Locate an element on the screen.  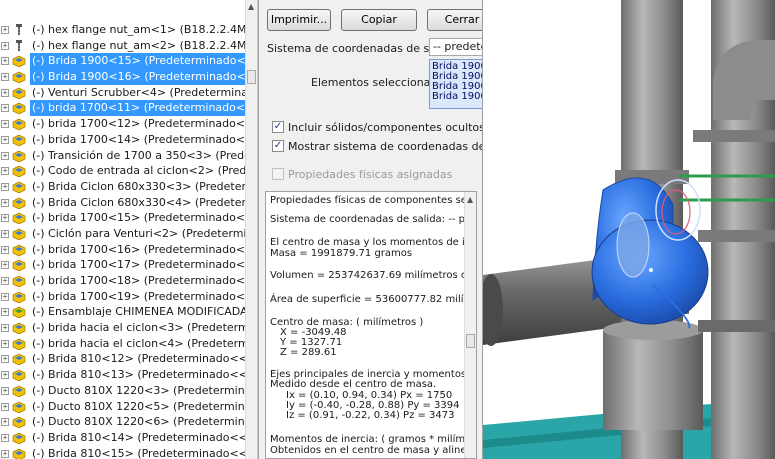
tree-item: + (-) brida 1700<18> (Predeterminado<<F is located at coordinates (128, 281).